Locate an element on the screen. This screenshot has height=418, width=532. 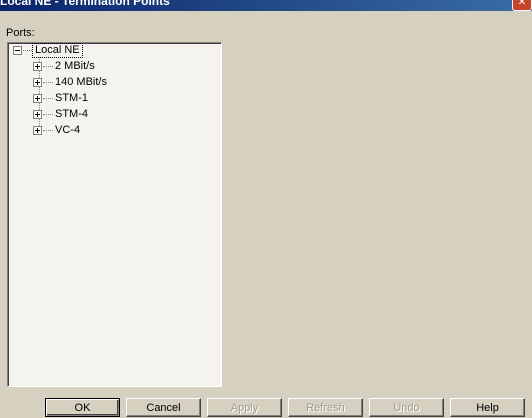
apply-button: Apply is located at coordinates (244, 407).